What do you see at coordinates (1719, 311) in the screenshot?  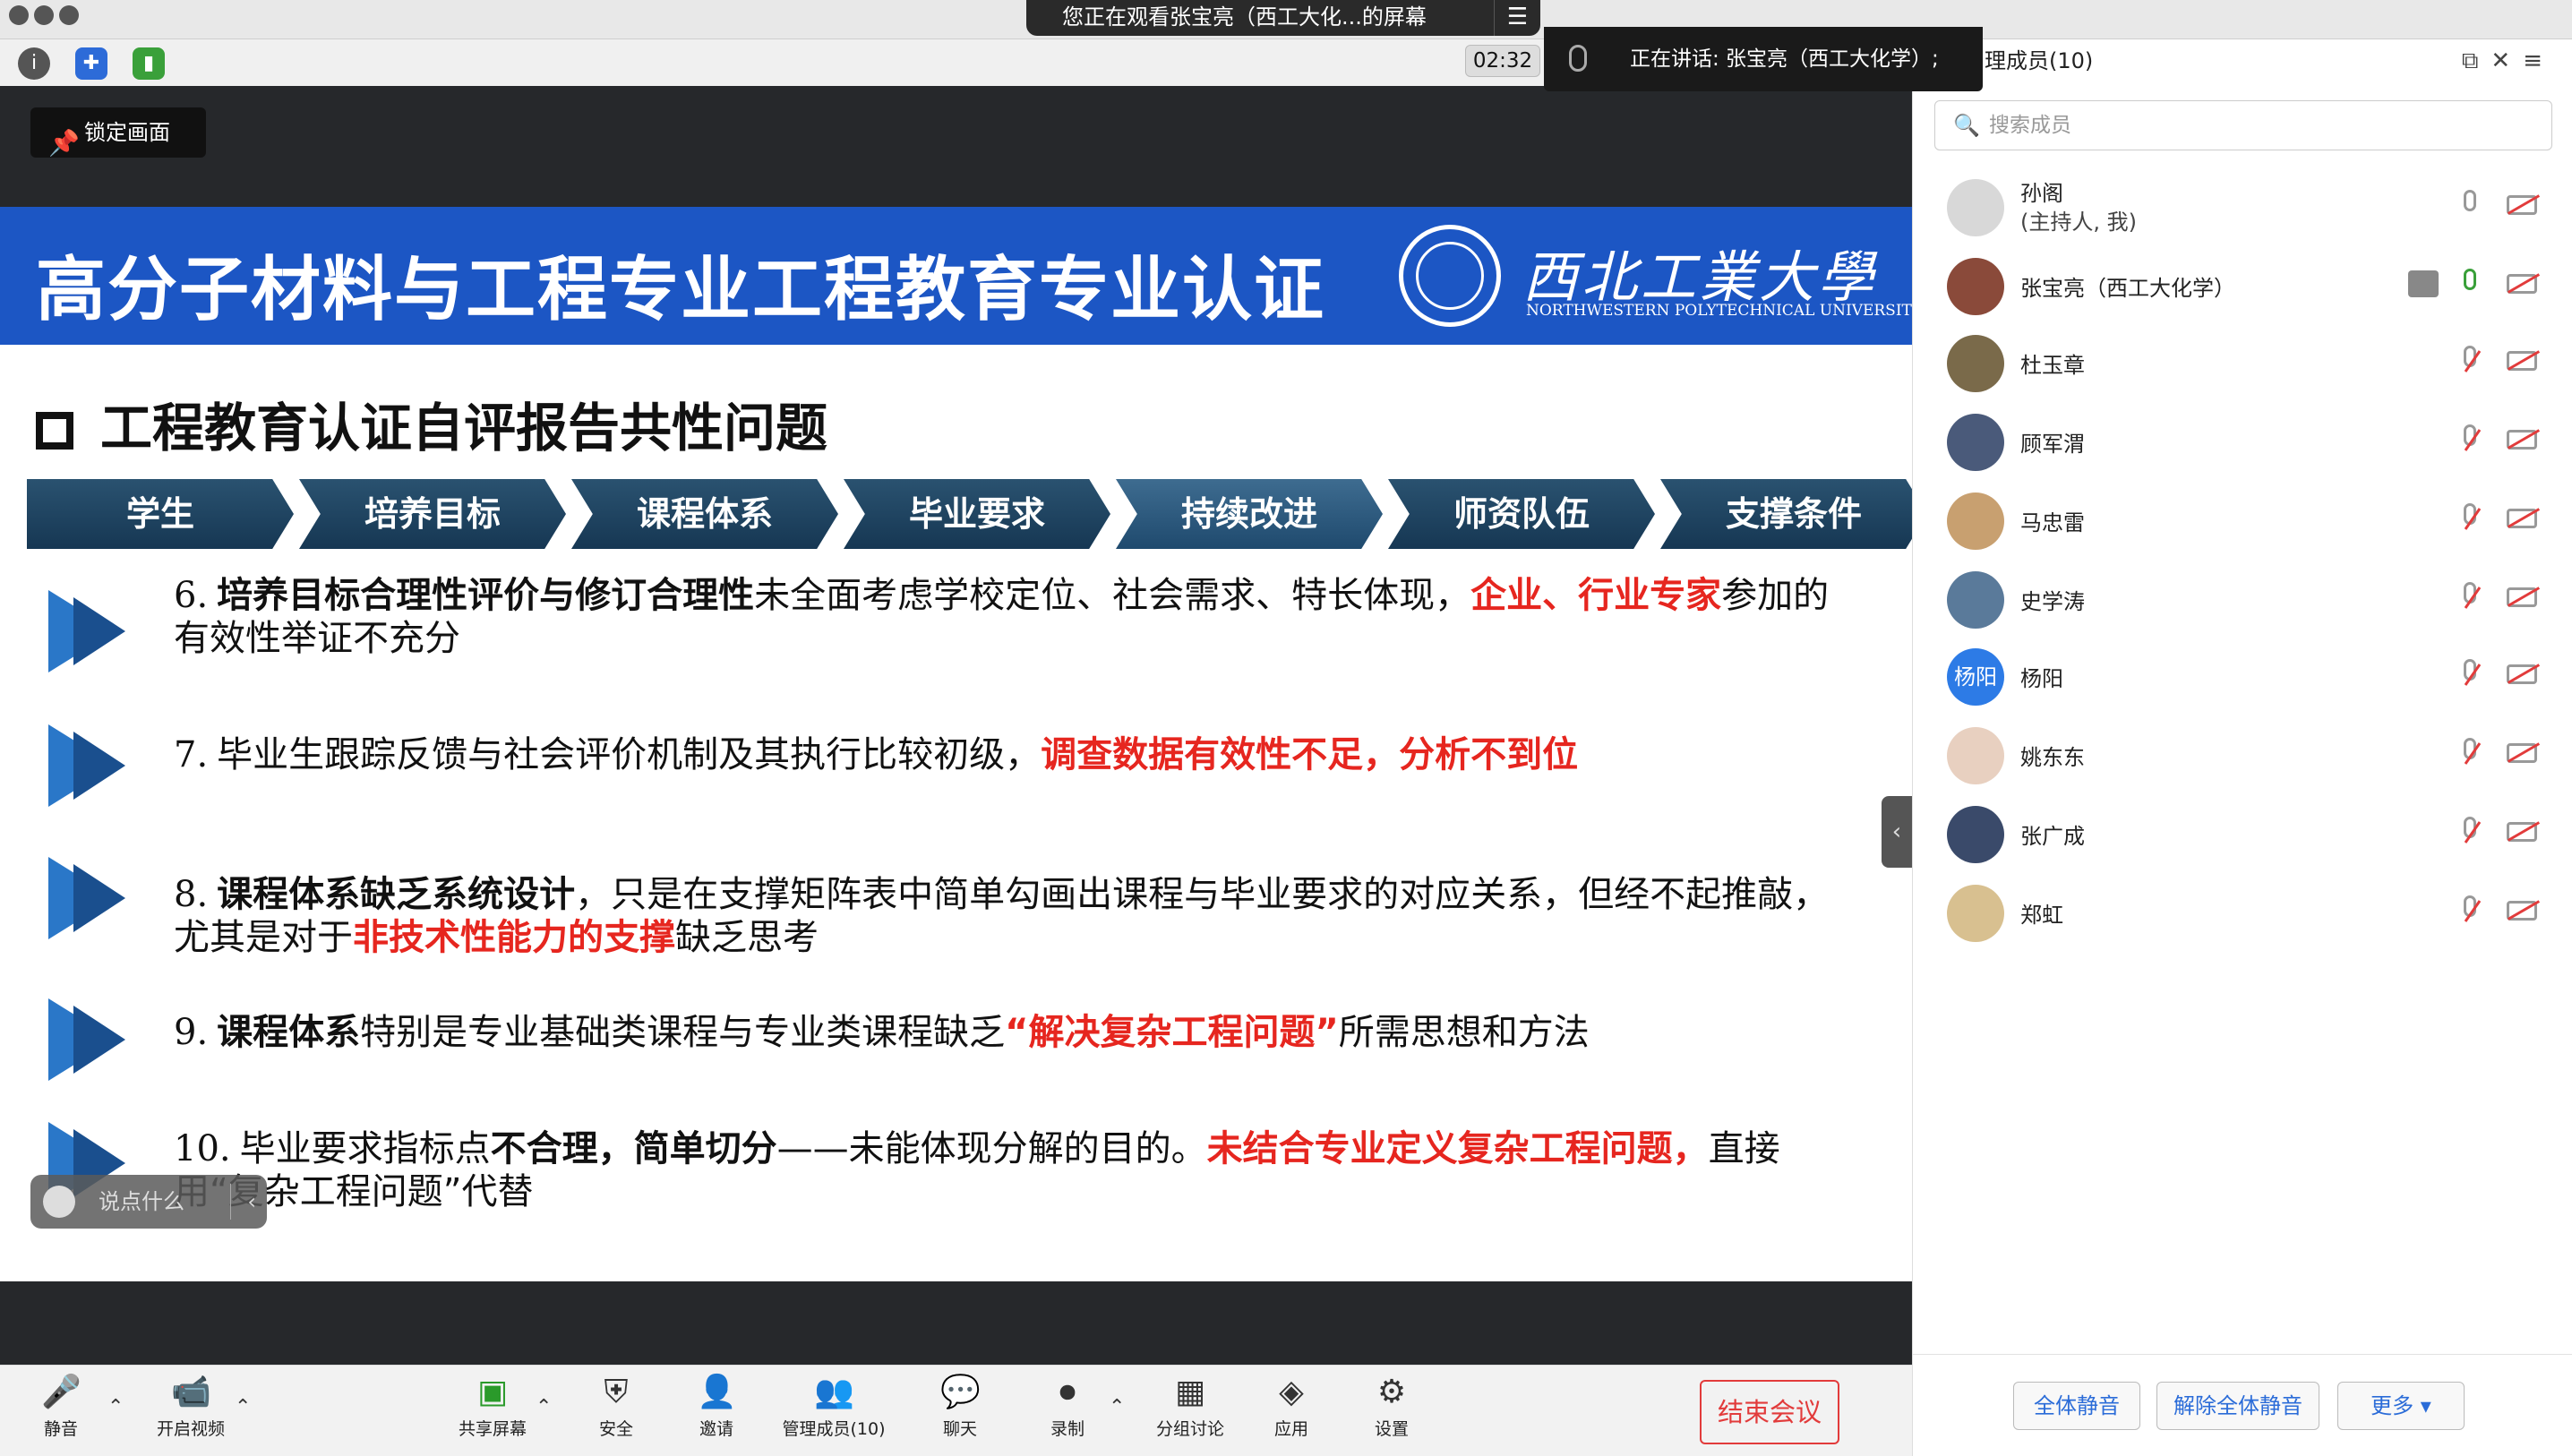 I see `university-name-en: NORTHWESTERN POLYTECHNICAL UNIVERSITY` at bounding box center [1719, 311].